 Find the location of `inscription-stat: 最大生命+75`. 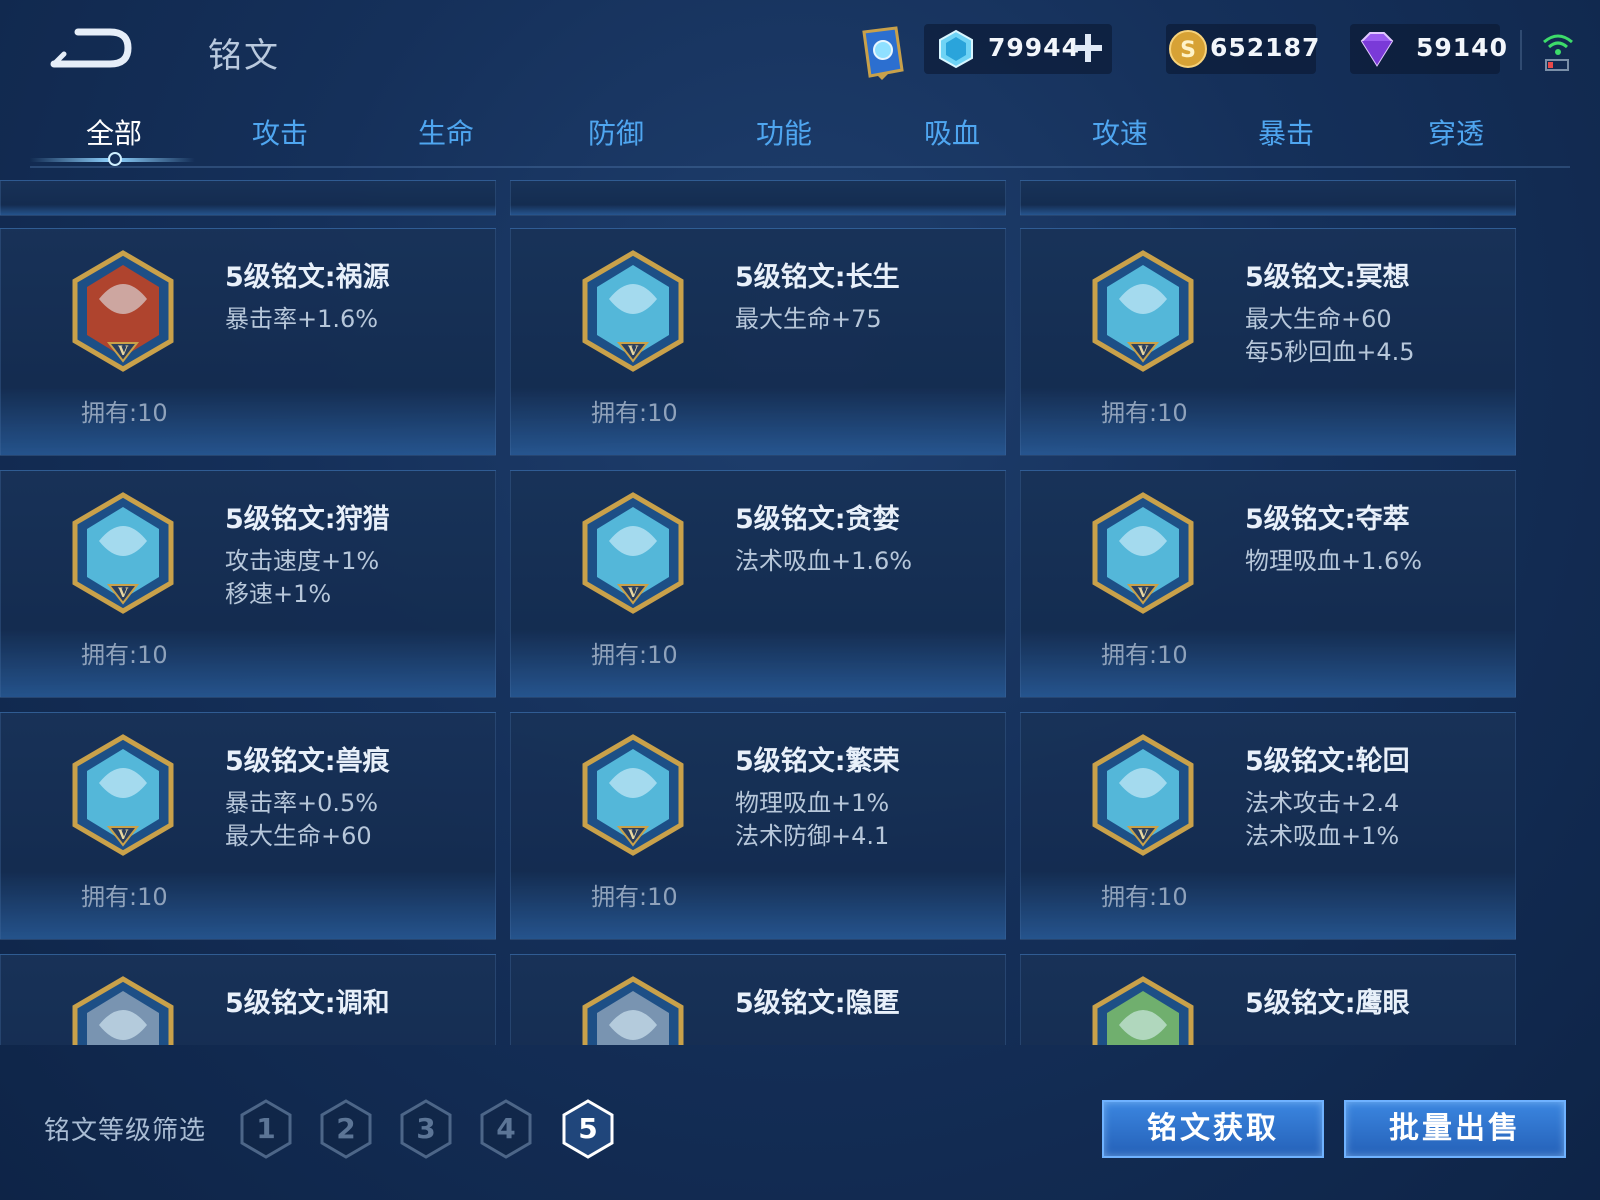

inscription-stat: 最大生命+75 is located at coordinates (808, 319).